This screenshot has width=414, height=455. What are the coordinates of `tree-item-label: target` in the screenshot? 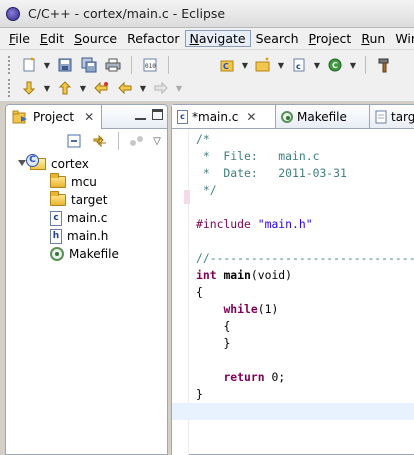 It's located at (89, 200).